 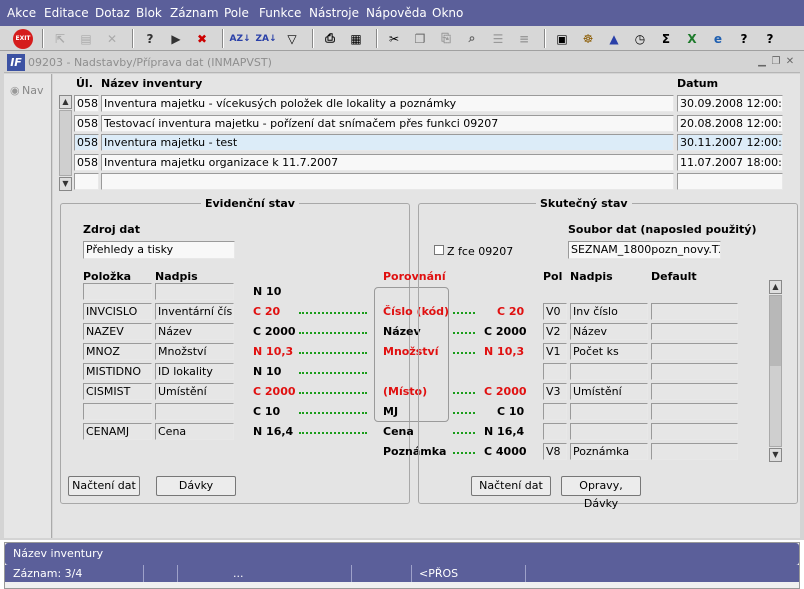 I want to click on paste-icon: ⎘, so click(x=446, y=38).